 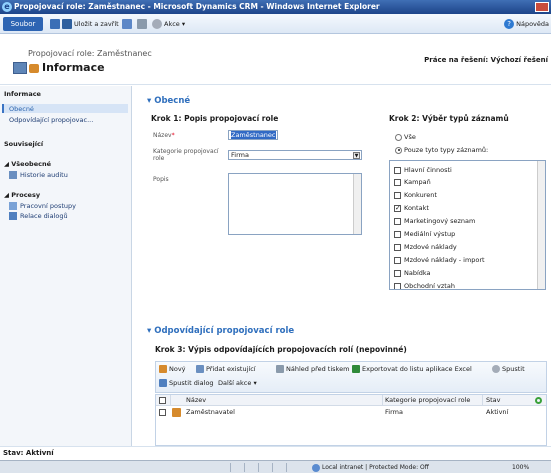 I want to click on entity-icon, so click(x=20, y=68).